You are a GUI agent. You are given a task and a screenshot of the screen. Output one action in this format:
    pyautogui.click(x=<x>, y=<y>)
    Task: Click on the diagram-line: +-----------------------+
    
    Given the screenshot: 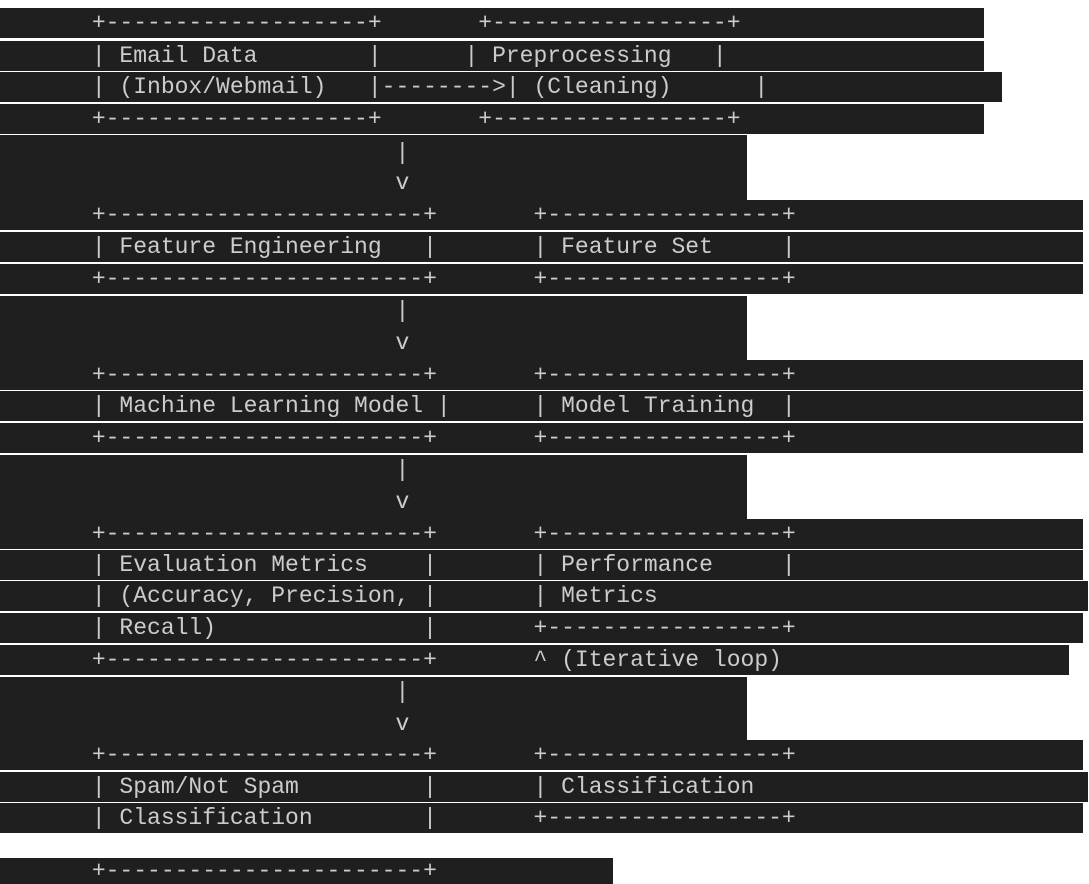 What is the action you would take?
    pyautogui.click(x=223, y=871)
    